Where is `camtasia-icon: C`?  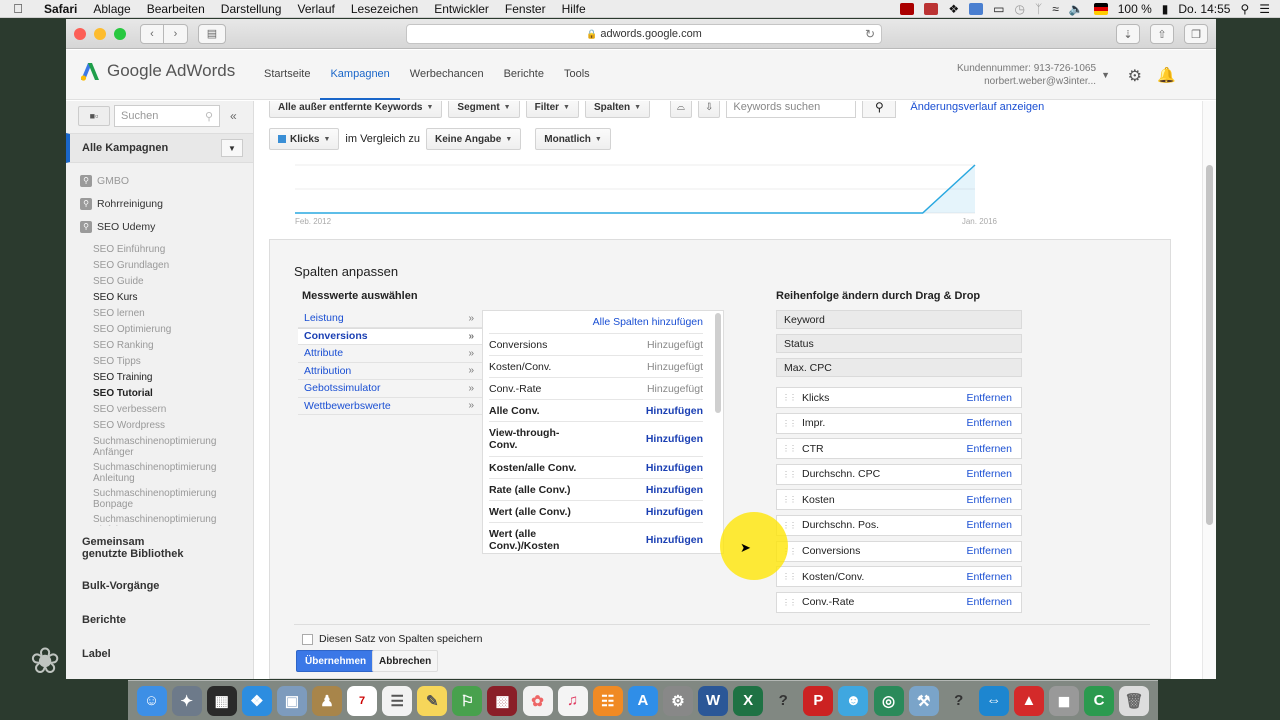
camtasia-icon: C is located at coordinates (1099, 700).